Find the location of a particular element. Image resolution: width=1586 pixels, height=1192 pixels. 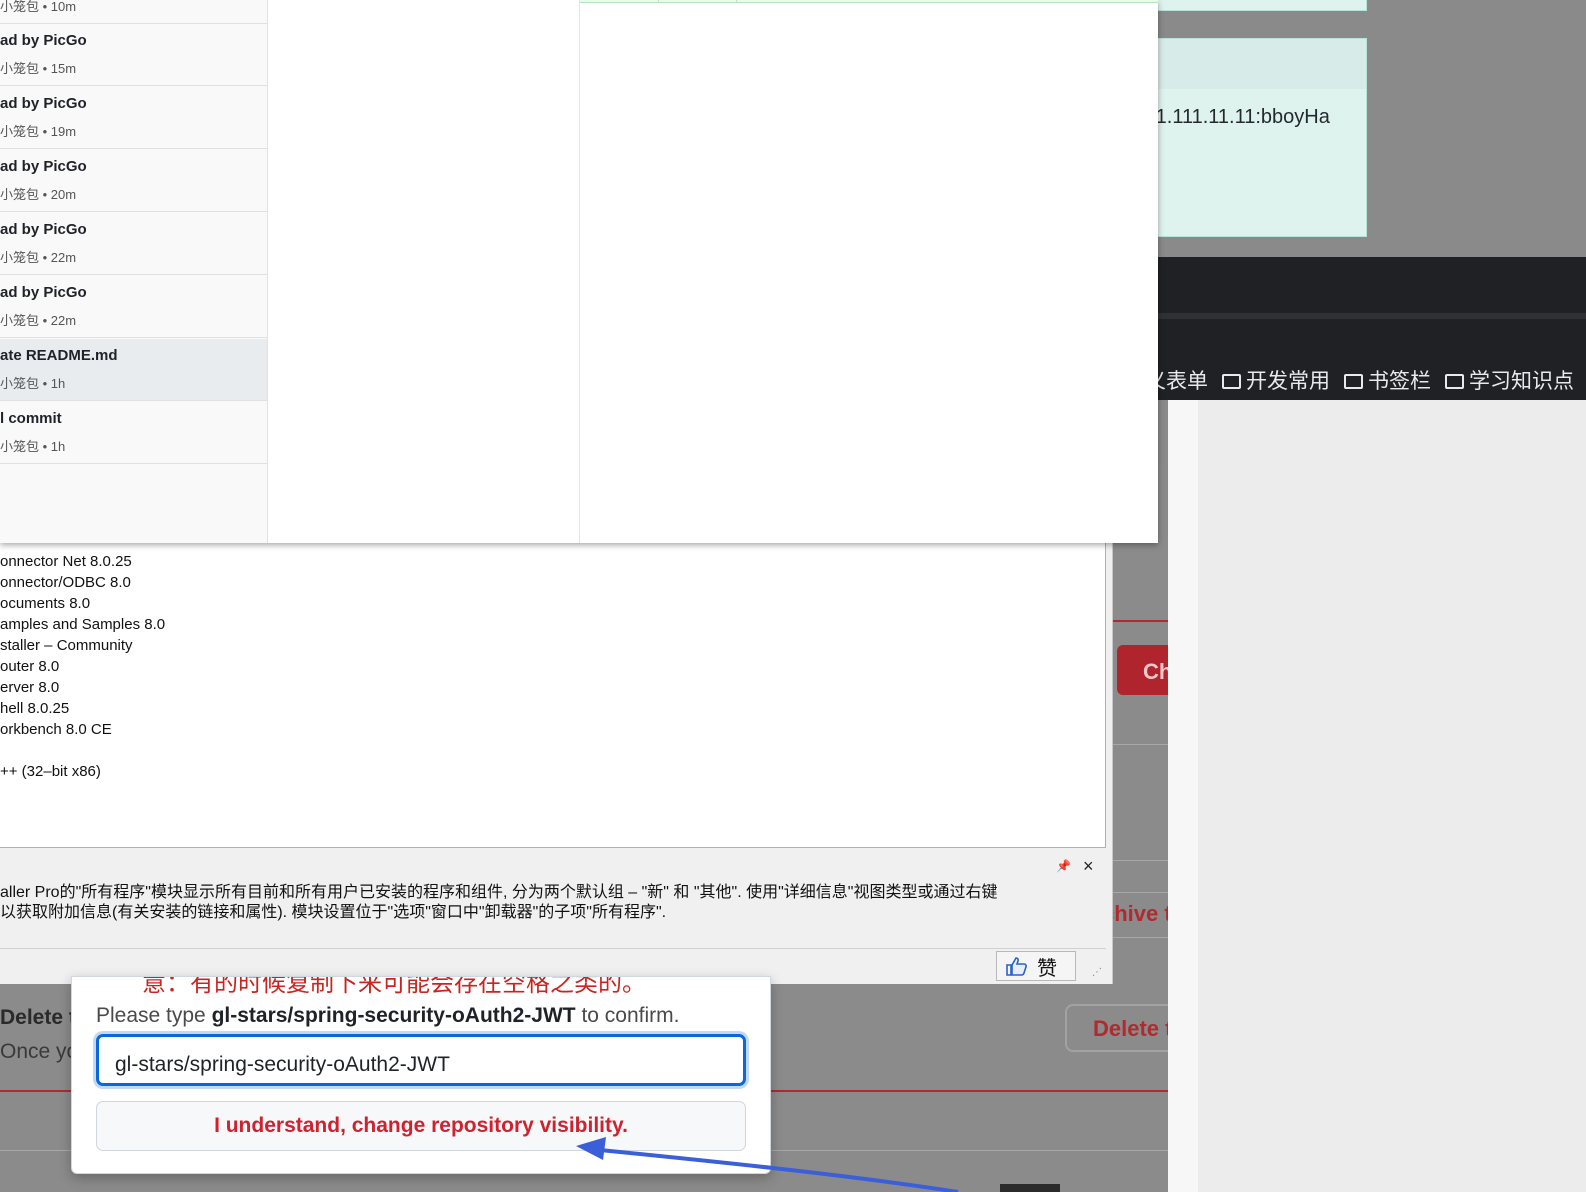

commit-item: ad by PicGo 小笼包 • 19m is located at coordinates (133, 118).